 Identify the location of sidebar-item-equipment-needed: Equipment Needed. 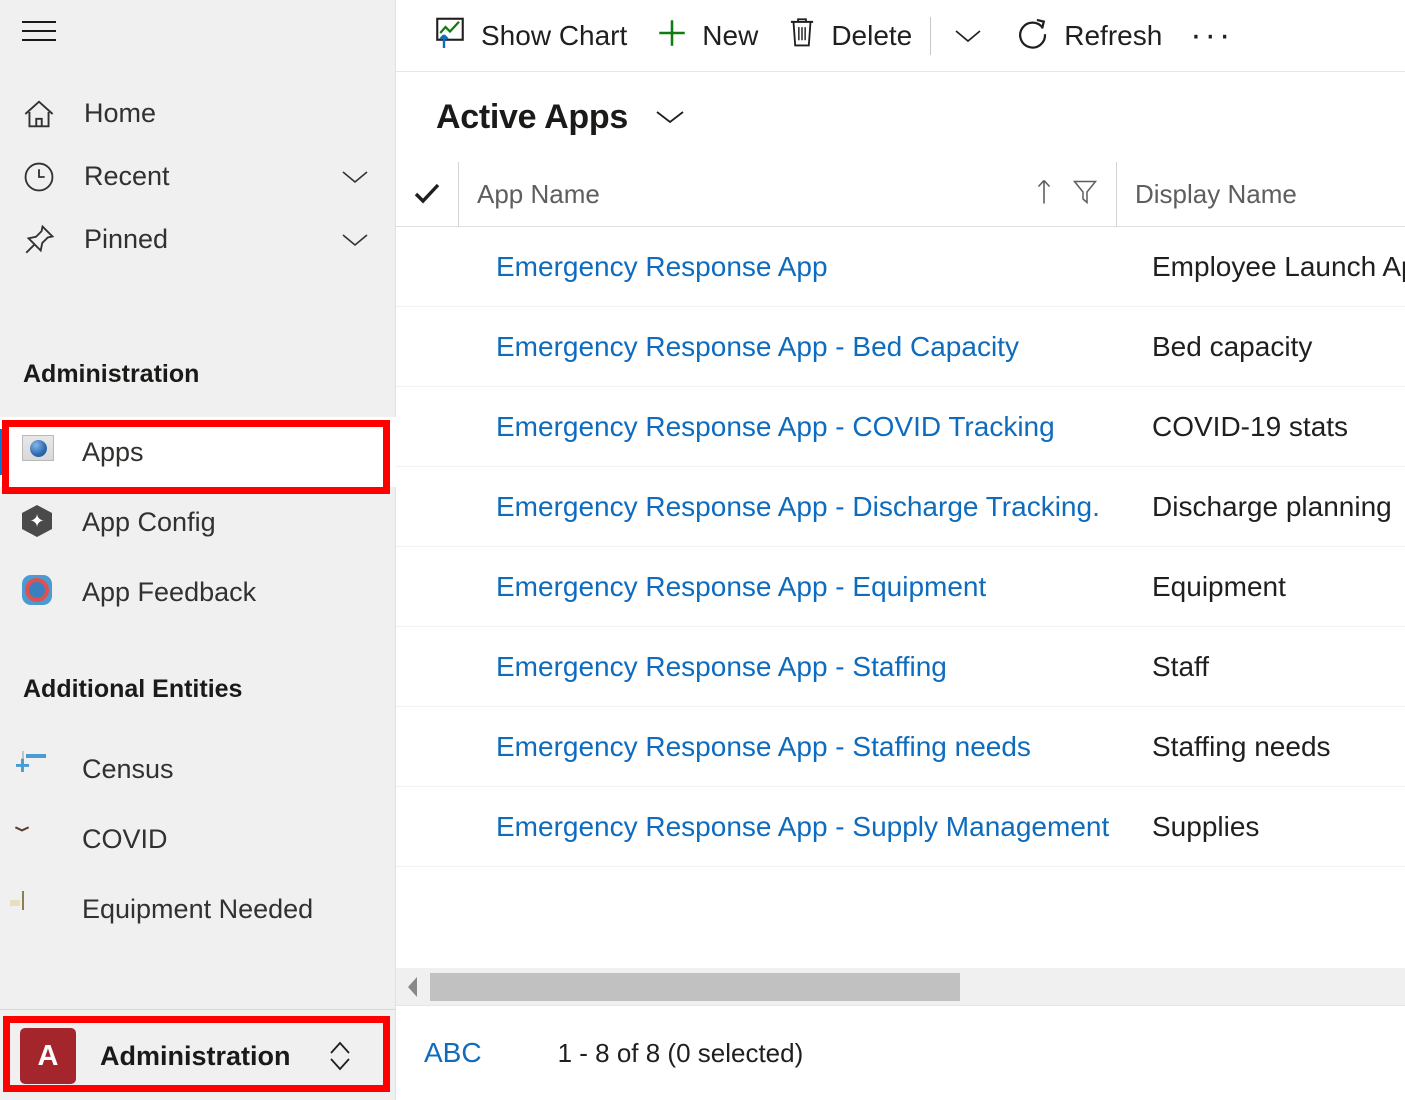
(198, 909).